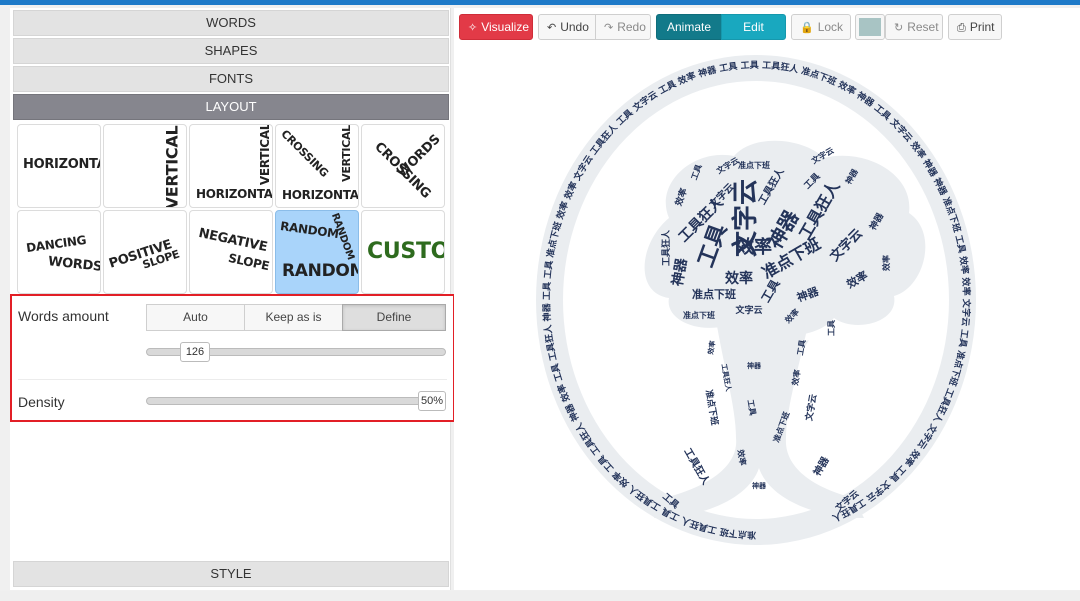 The image size is (1080, 601). What do you see at coordinates (748, 310) in the screenshot?
I see `tree-word: 文字云` at bounding box center [748, 310].